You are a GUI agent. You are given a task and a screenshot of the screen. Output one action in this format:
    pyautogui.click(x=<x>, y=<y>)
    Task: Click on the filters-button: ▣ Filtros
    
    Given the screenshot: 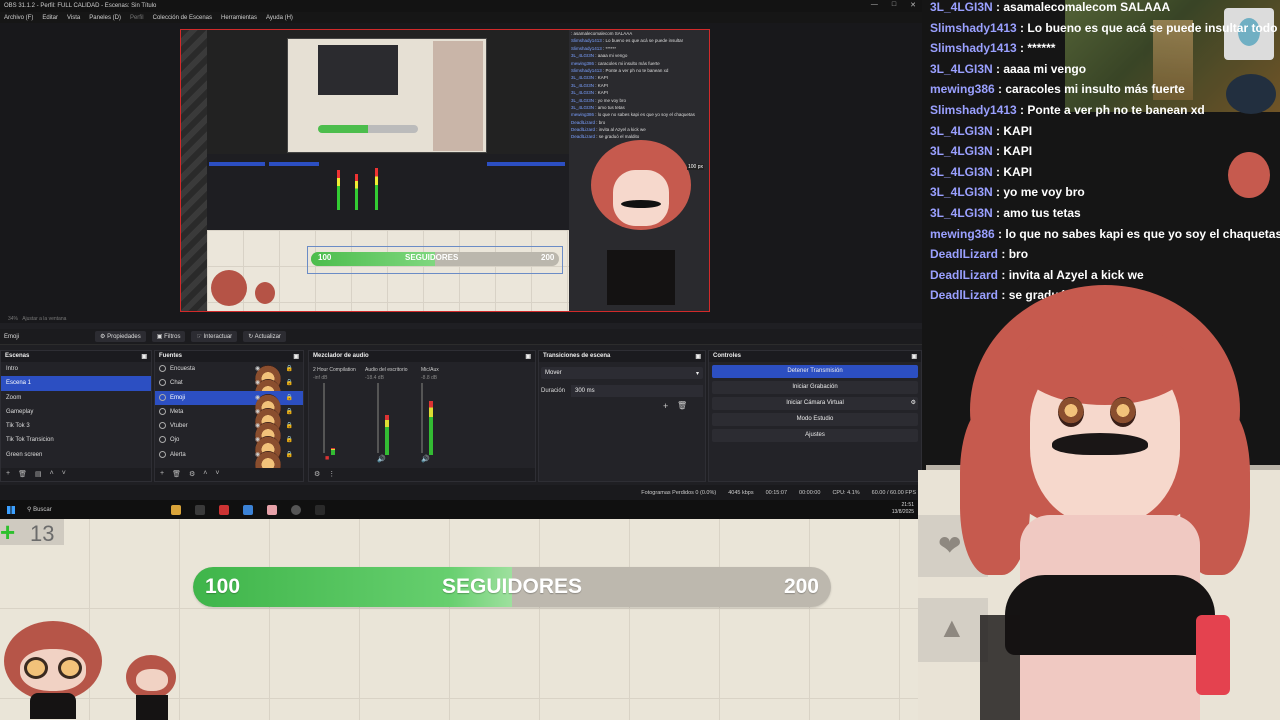 What is the action you would take?
    pyautogui.click(x=168, y=336)
    